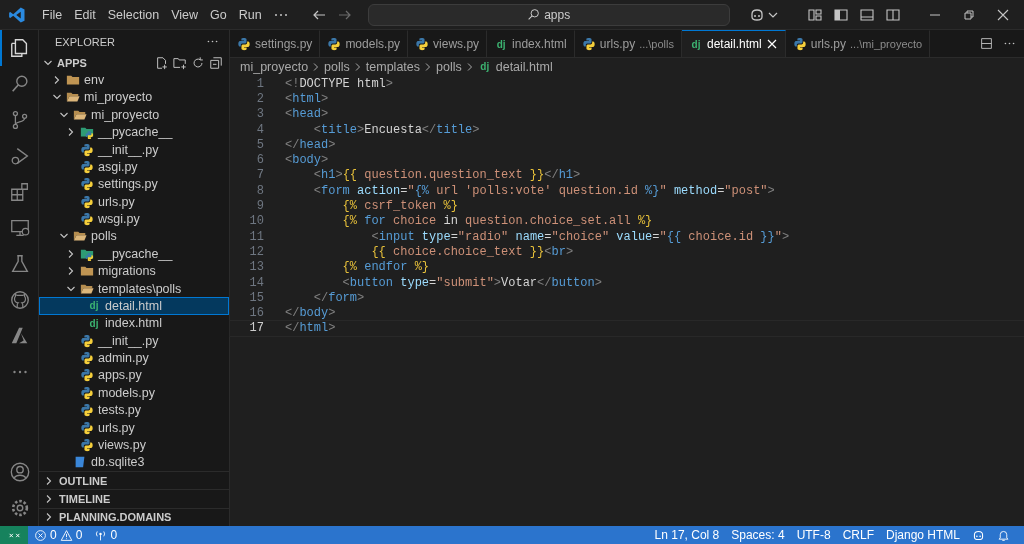  What do you see at coordinates (734, 43) in the screenshot?
I see `editor-tab: dj detail.html` at bounding box center [734, 43].